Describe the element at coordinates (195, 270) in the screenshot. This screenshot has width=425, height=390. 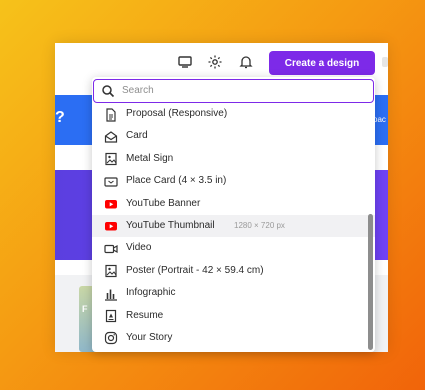
I see `item-label: Poster (Portrait - 42 × 59.4 cm)` at that location.